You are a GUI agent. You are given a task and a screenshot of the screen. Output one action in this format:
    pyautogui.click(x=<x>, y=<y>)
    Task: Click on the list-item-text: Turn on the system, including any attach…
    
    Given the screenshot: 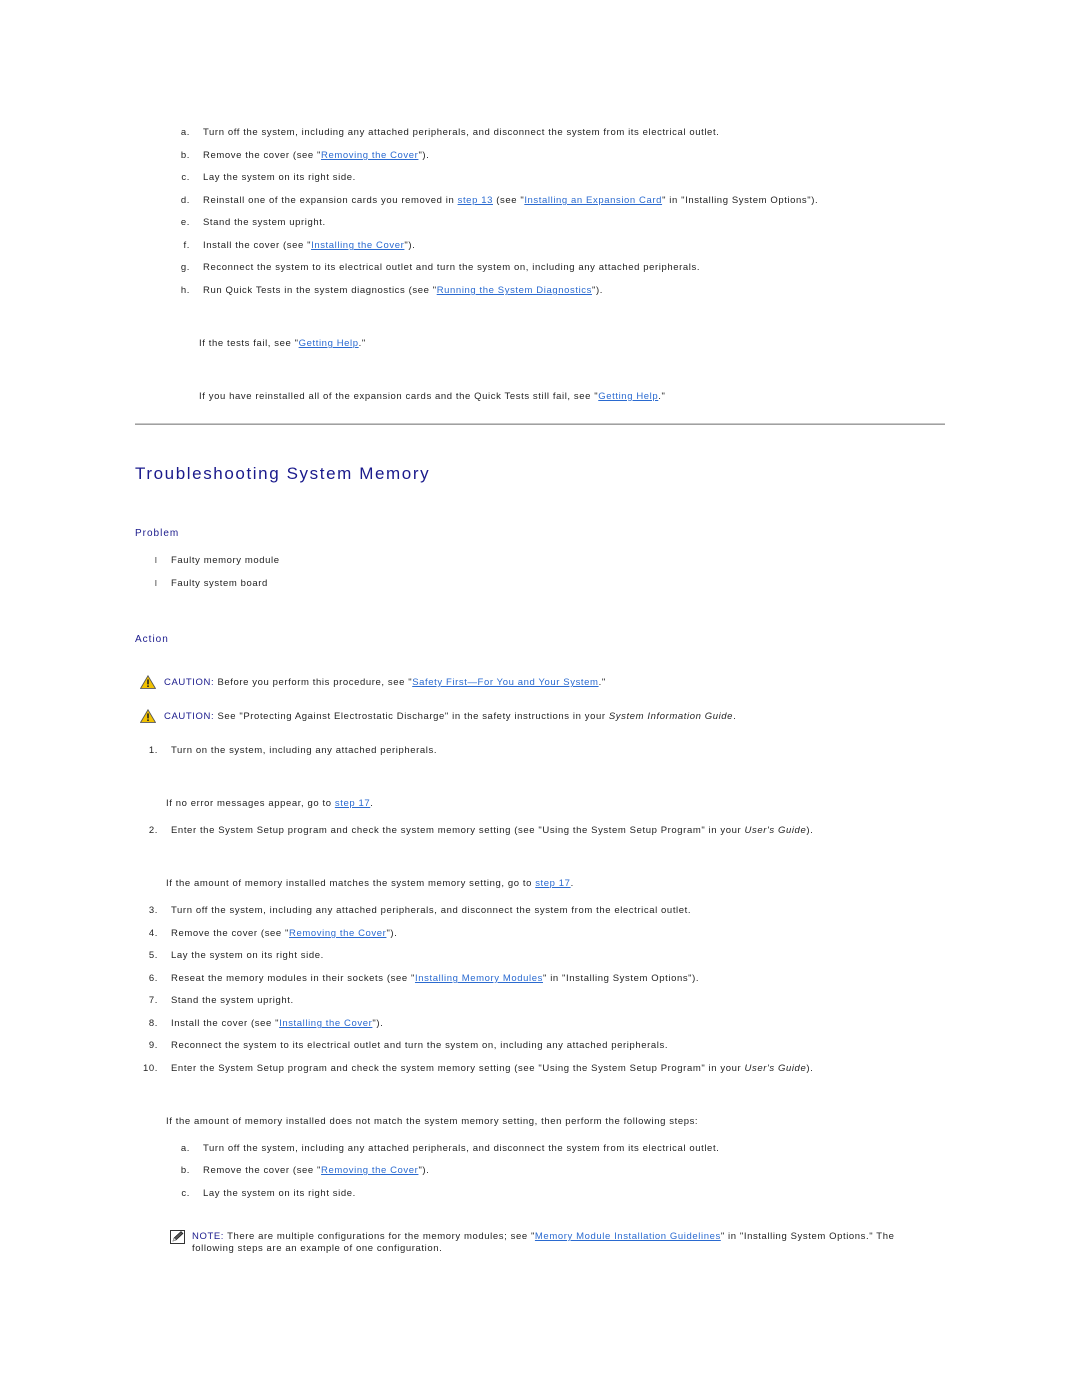 What is the action you would take?
    pyautogui.click(x=304, y=751)
    